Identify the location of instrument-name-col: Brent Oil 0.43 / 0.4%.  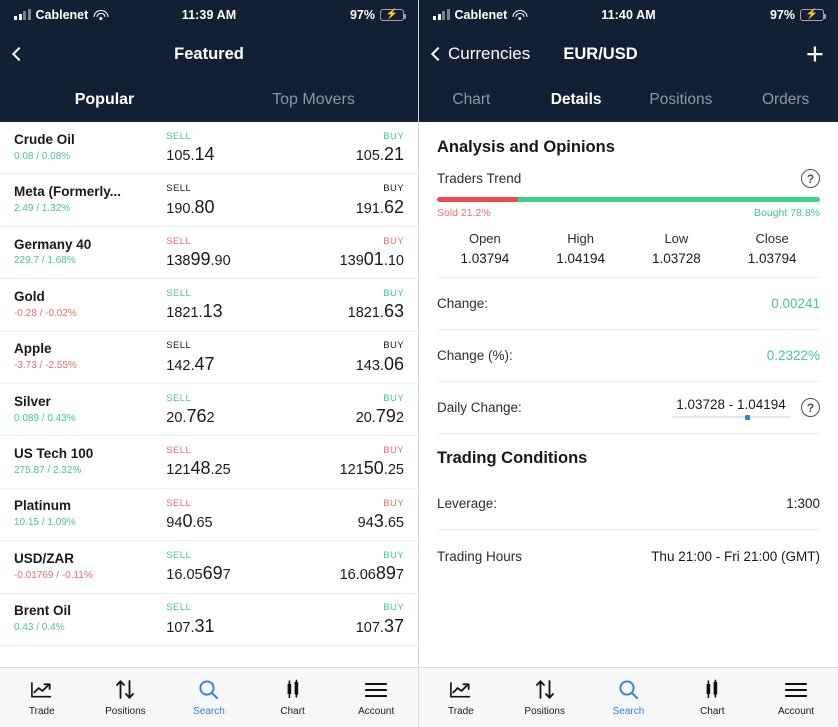
(86, 619).